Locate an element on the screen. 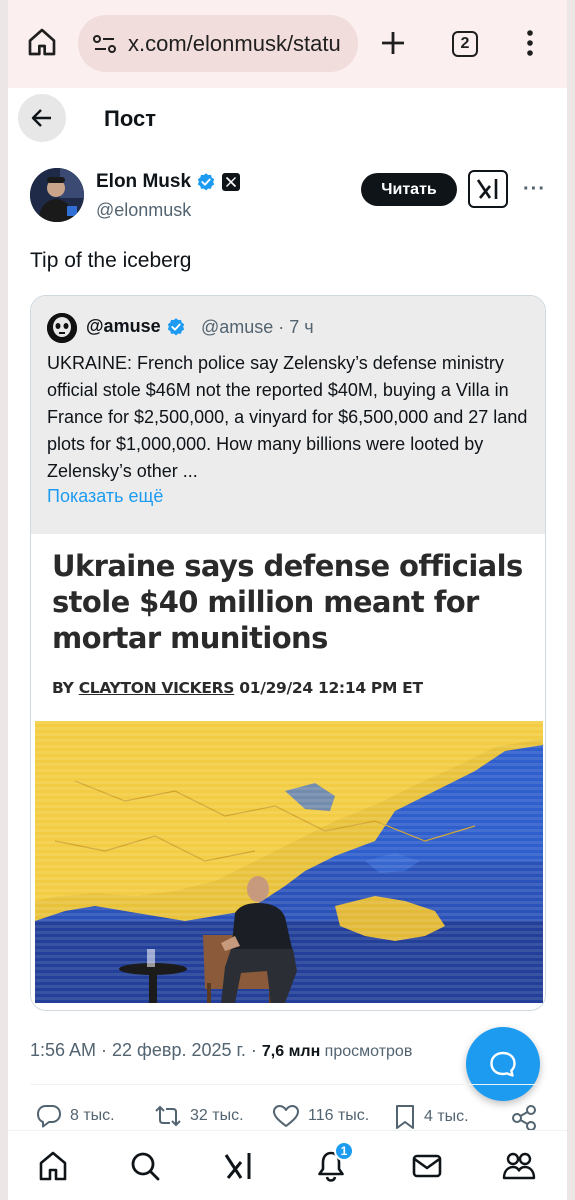 This screenshot has width=575, height=1200. communities-icon is located at coordinates (519, 1166).